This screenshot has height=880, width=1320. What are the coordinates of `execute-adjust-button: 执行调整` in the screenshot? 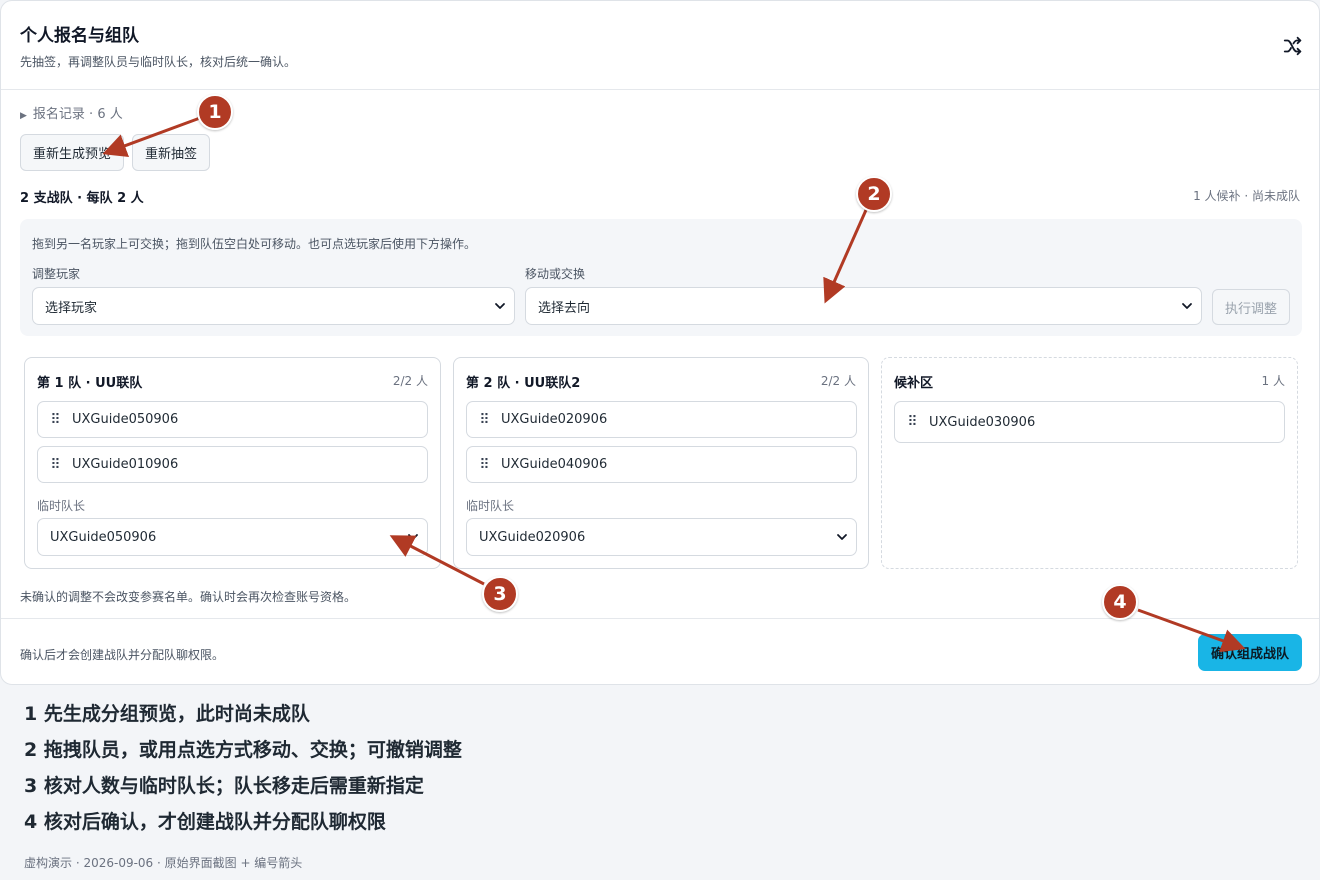 It's located at (1251, 307).